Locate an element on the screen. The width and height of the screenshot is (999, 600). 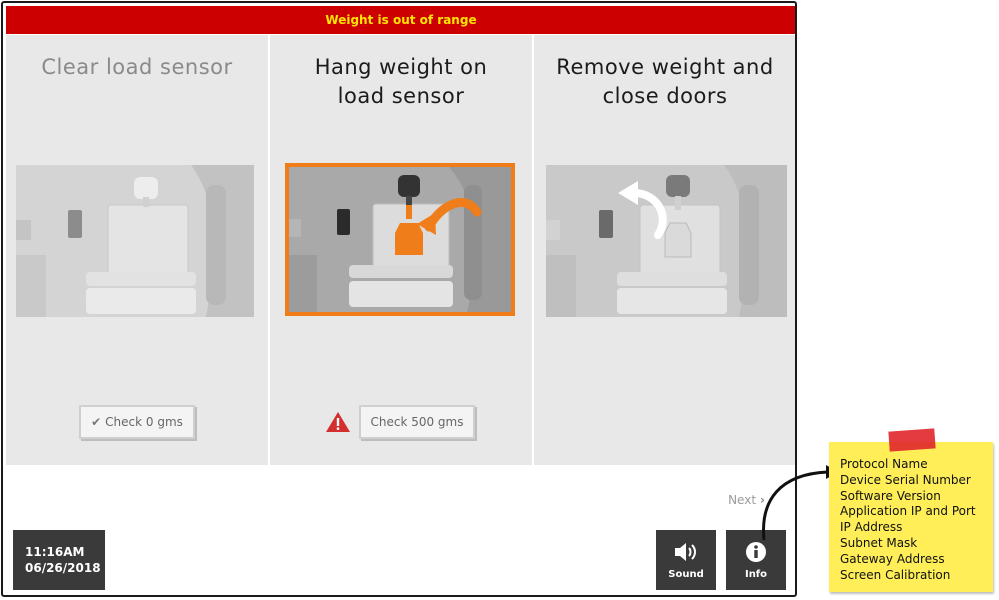
info-icon is located at coordinates (756, 551).